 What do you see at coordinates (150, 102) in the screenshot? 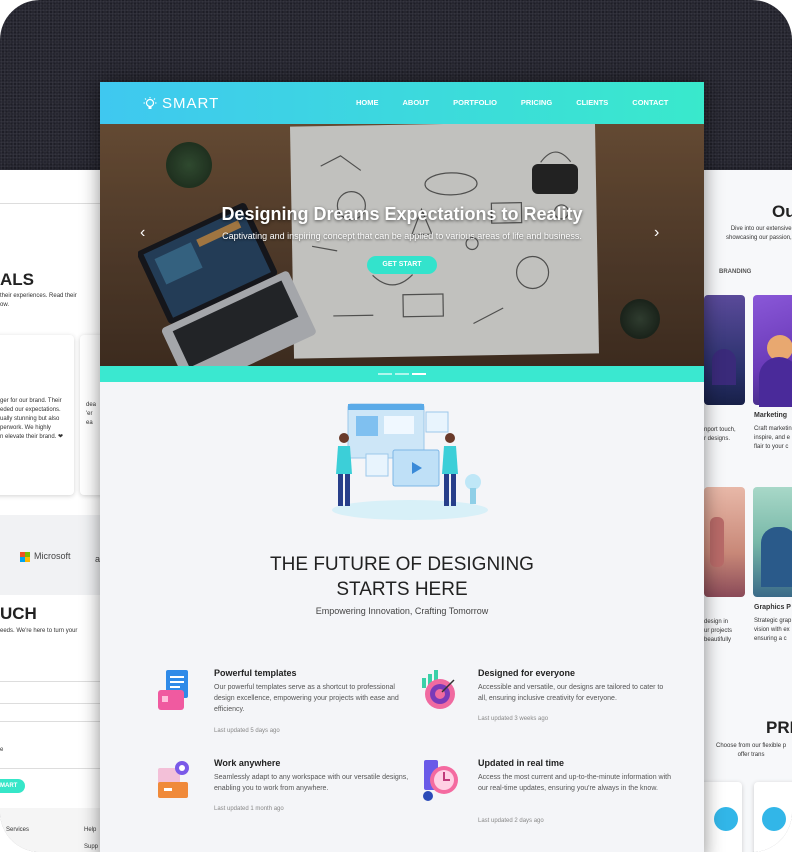
I see `lightbulb-icon` at bounding box center [150, 102].